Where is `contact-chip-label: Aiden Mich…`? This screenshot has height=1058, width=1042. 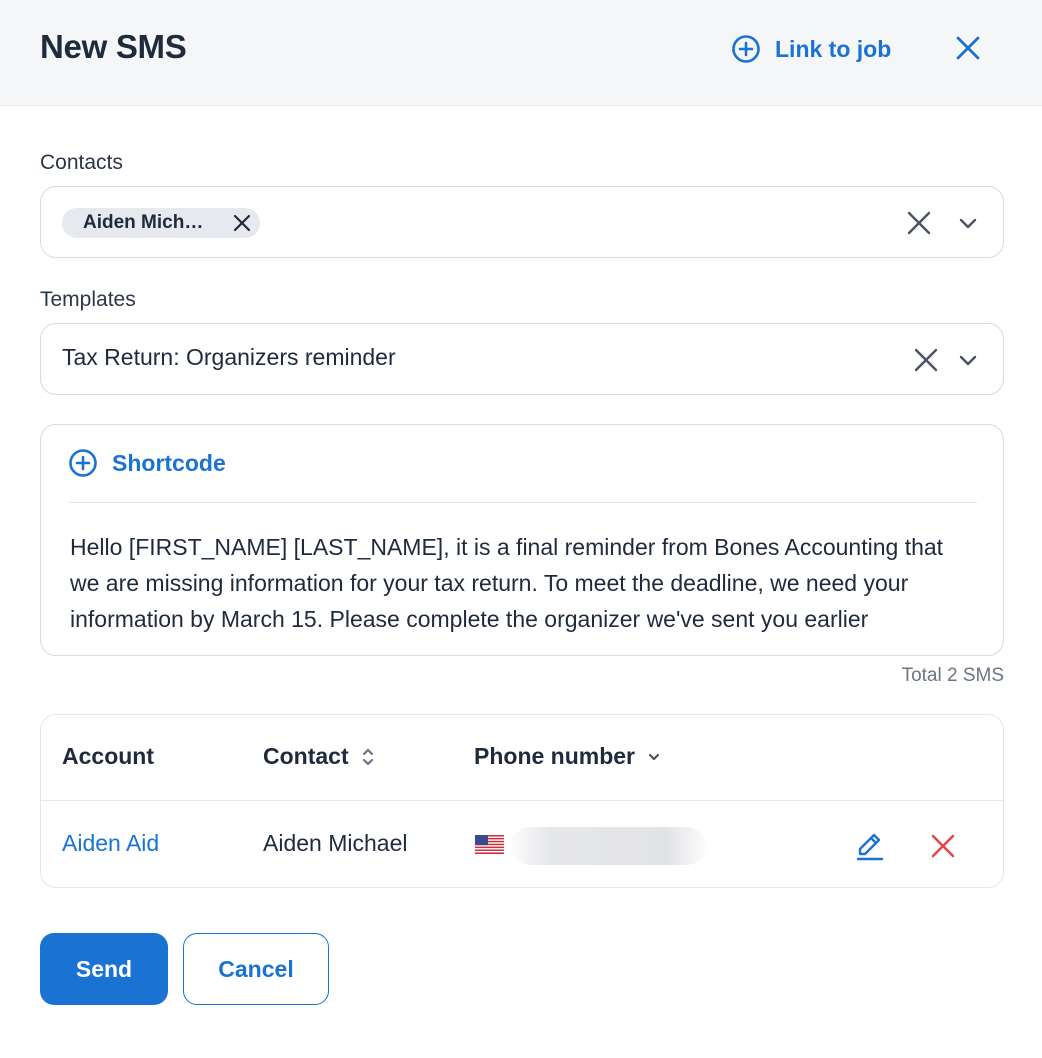
contact-chip-label: Aiden Mich… is located at coordinates (143, 222).